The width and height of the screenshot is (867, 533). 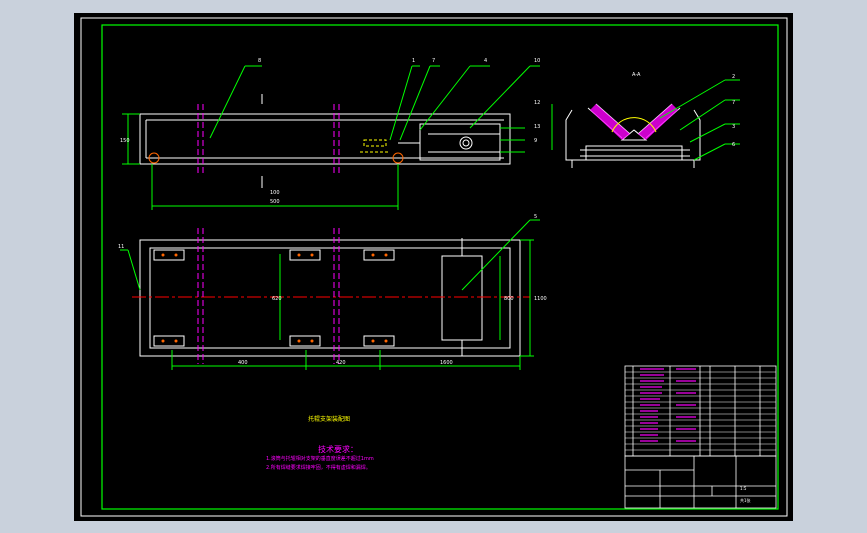 What do you see at coordinates (733, 77) in the screenshot?
I see `callout-label: 2` at bounding box center [733, 77].